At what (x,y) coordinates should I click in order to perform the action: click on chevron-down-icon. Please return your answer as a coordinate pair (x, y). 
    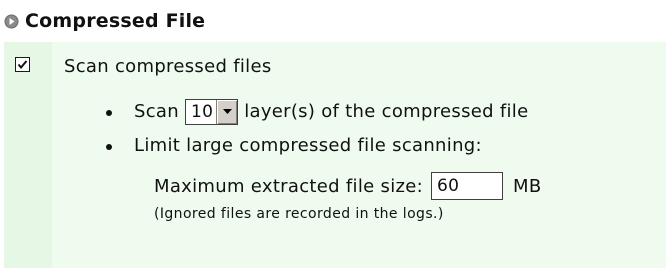
    Looking at the image, I should click on (227, 111).